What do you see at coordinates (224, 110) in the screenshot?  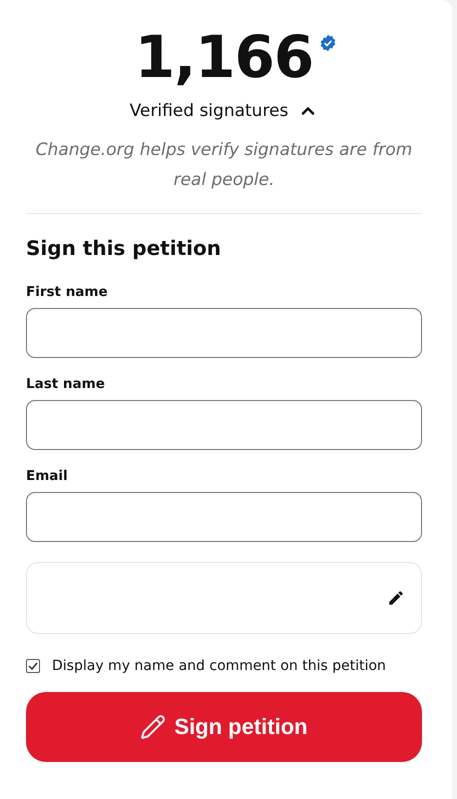 I see `verified-signatures-toggle: Verified signatures` at bounding box center [224, 110].